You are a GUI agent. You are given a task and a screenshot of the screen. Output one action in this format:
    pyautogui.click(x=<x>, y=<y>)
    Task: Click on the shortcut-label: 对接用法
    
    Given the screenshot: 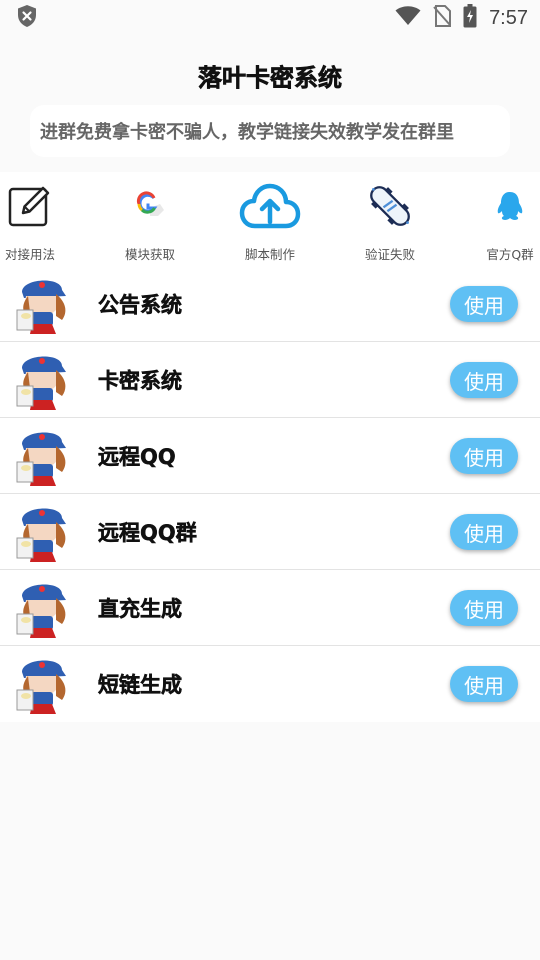 What is the action you would take?
    pyautogui.click(x=29, y=254)
    